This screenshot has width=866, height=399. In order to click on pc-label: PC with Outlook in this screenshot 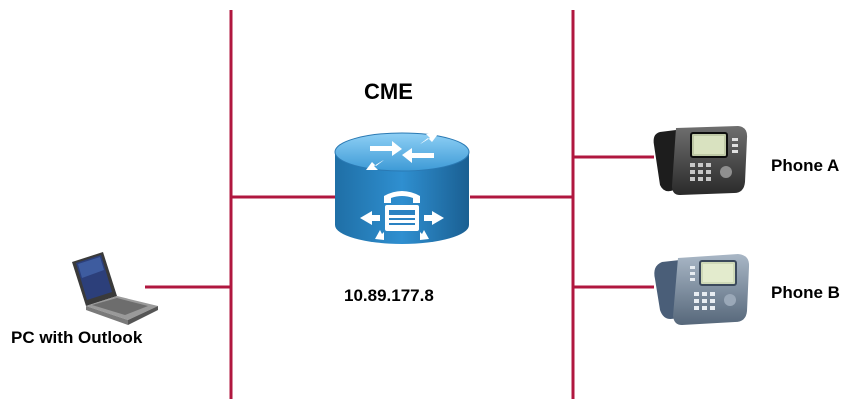, I will do `click(77, 337)`.